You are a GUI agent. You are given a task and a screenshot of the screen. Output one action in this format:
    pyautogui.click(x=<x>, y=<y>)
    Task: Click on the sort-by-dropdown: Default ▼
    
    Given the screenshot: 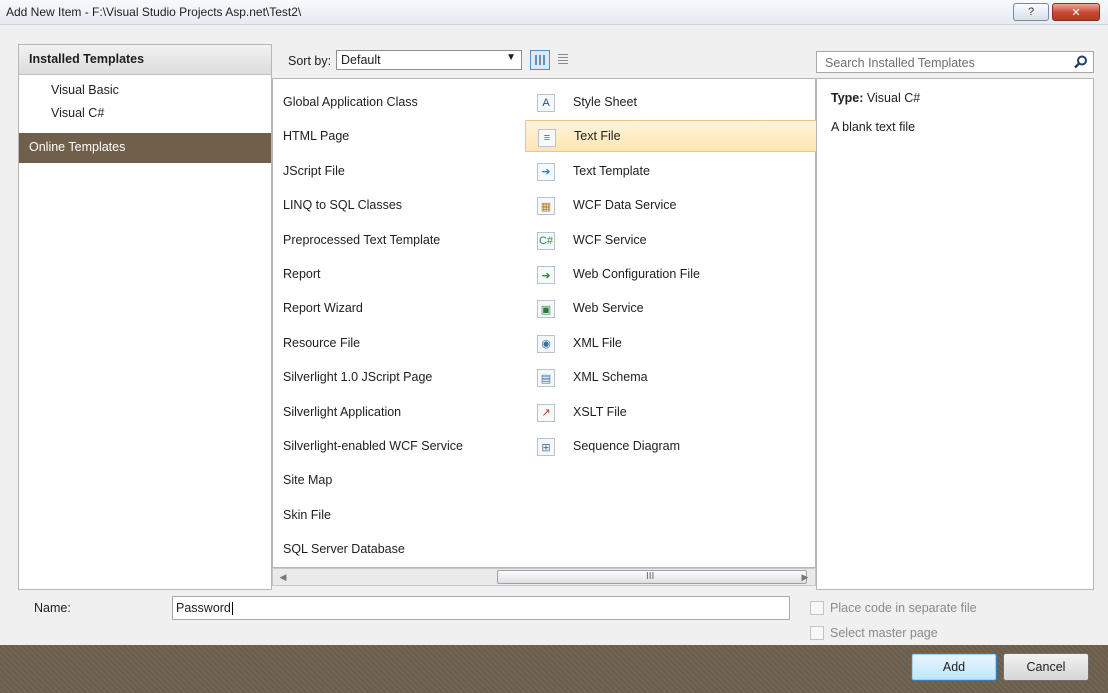 What is the action you would take?
    pyautogui.click(x=429, y=60)
    